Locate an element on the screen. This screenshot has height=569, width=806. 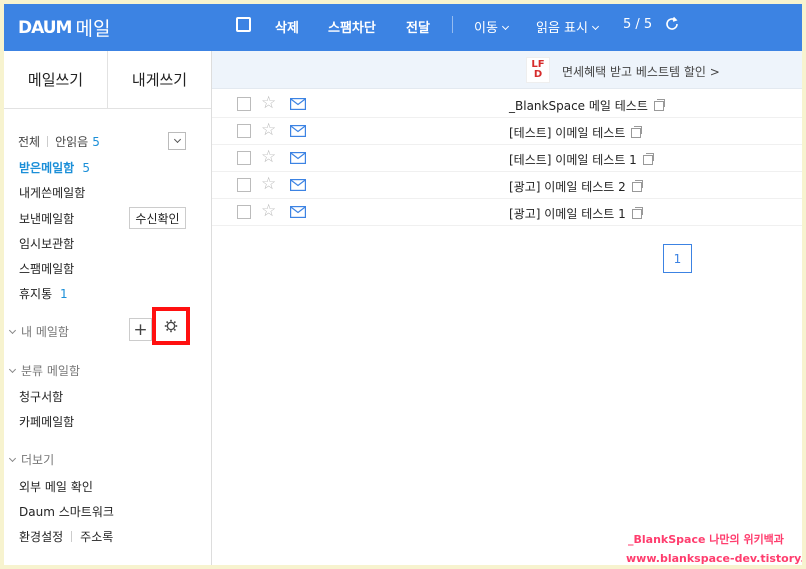
mark-read-dropdown: 읽음 표시 is located at coordinates (568, 26).